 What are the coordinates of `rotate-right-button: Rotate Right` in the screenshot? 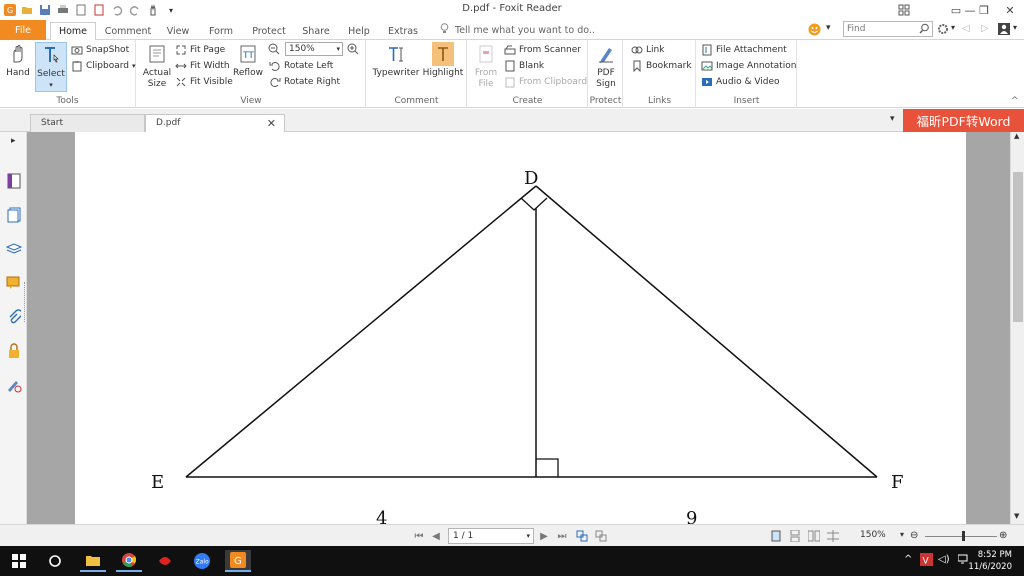 It's located at (304, 81).